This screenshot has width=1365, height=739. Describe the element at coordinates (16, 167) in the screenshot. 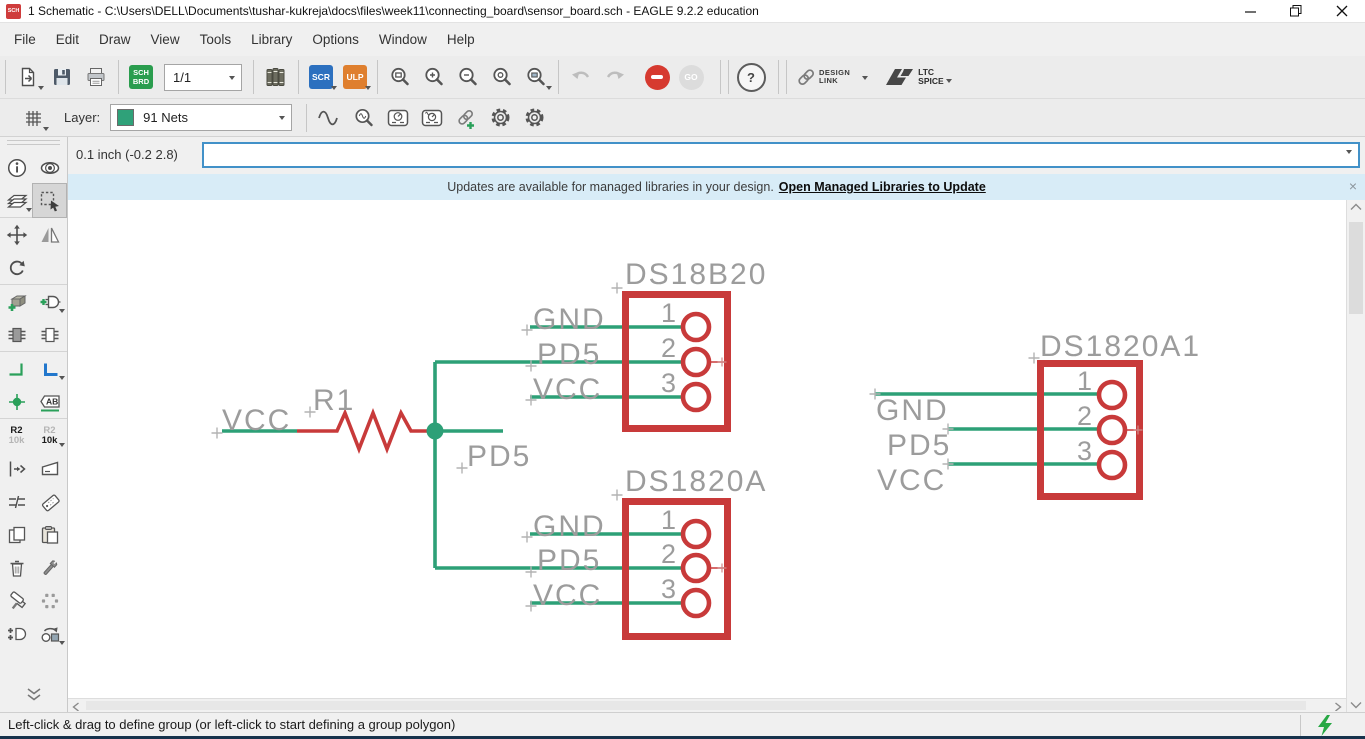

I see `info-tool` at that location.